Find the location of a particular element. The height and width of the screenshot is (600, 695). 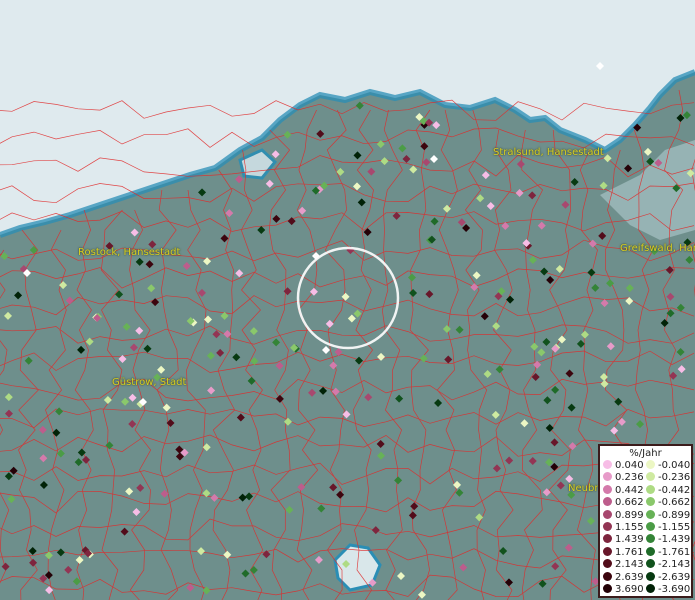

legend-value: -1.155 is located at coordinates (674, 527).